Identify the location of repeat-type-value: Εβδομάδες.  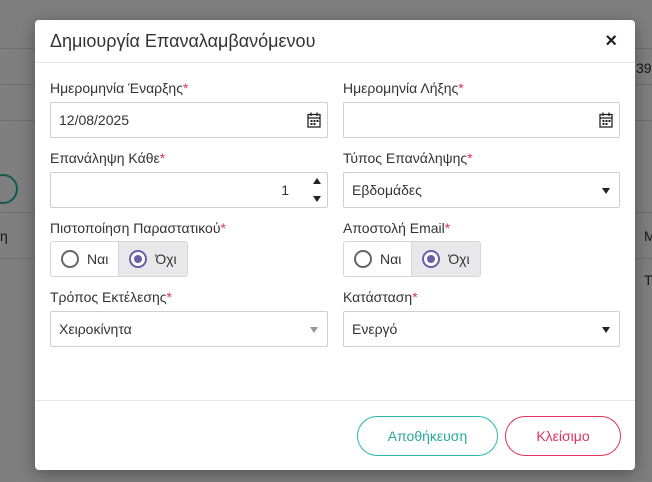
(387, 190).